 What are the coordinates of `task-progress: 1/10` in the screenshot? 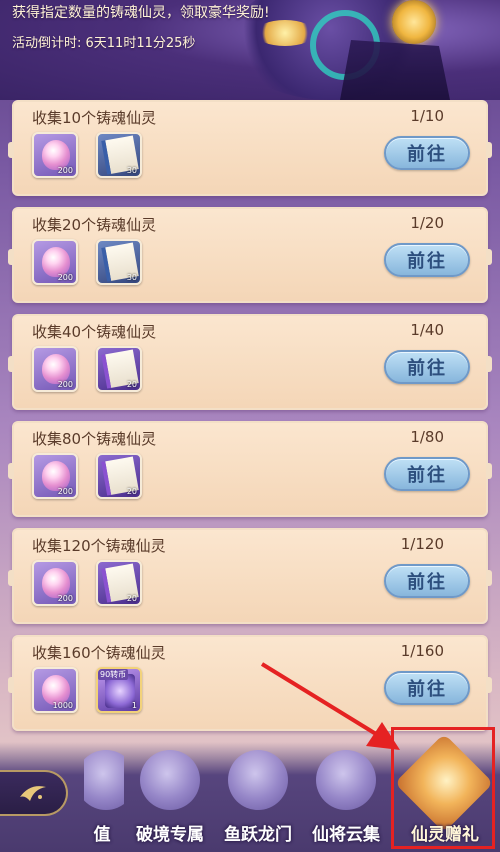 It's located at (427, 116).